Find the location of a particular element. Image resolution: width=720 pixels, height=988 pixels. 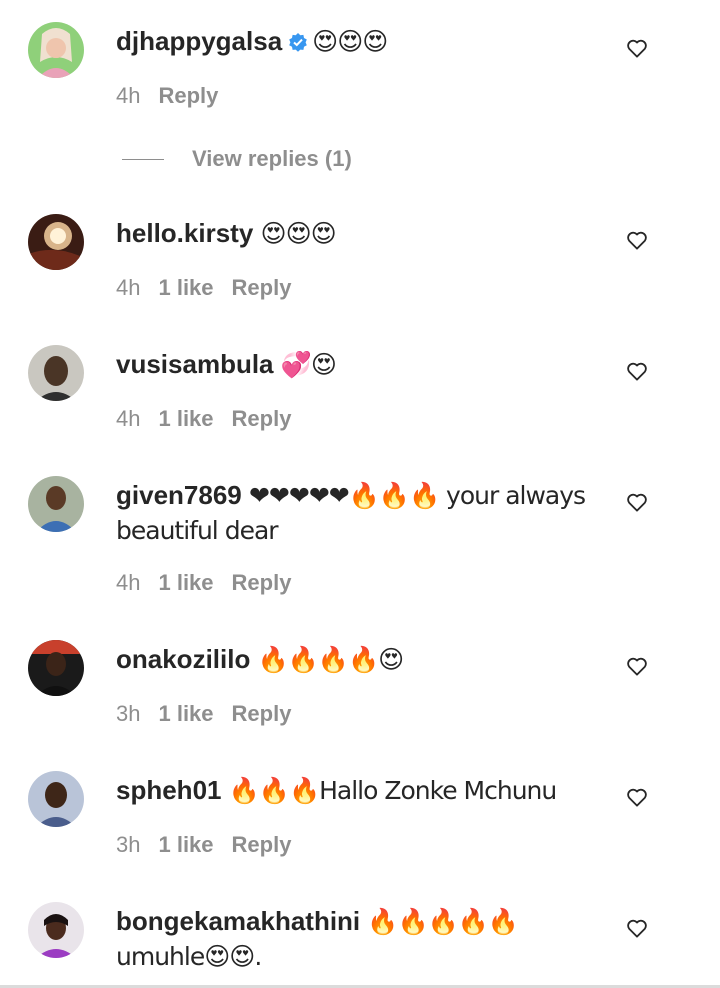

comment-meta: 4h Reply is located at coordinates (176, 96).